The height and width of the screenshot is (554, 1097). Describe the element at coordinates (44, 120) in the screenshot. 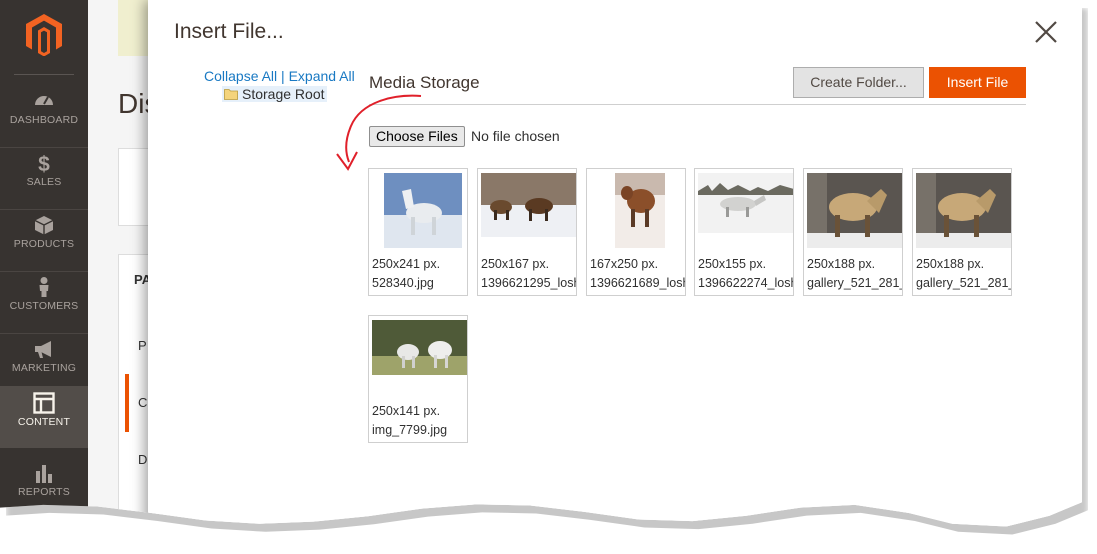

I see `nav-label: DASHBOARD` at that location.